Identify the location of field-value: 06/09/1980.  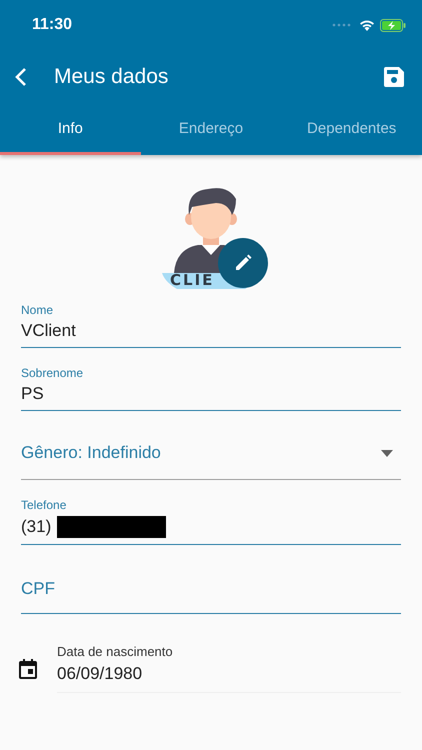
(100, 674).